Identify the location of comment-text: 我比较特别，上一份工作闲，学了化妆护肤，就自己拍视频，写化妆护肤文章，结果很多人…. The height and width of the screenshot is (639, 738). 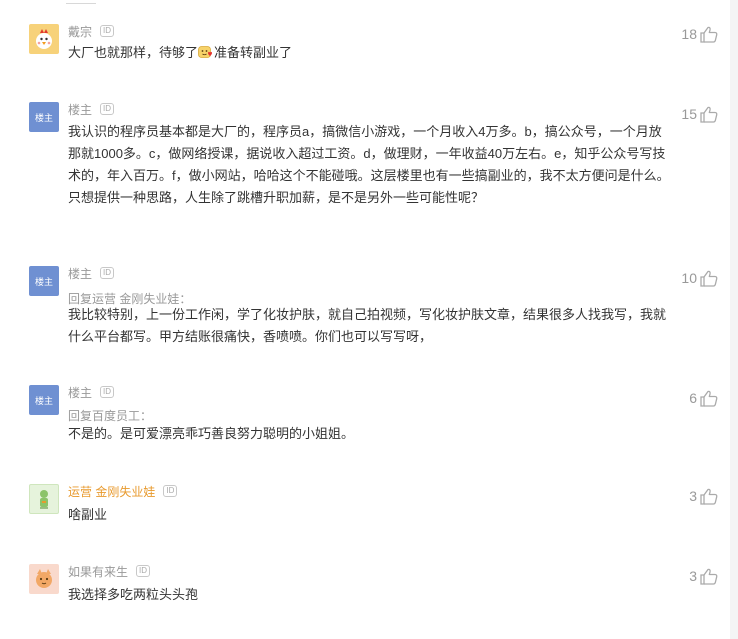
(367, 325).